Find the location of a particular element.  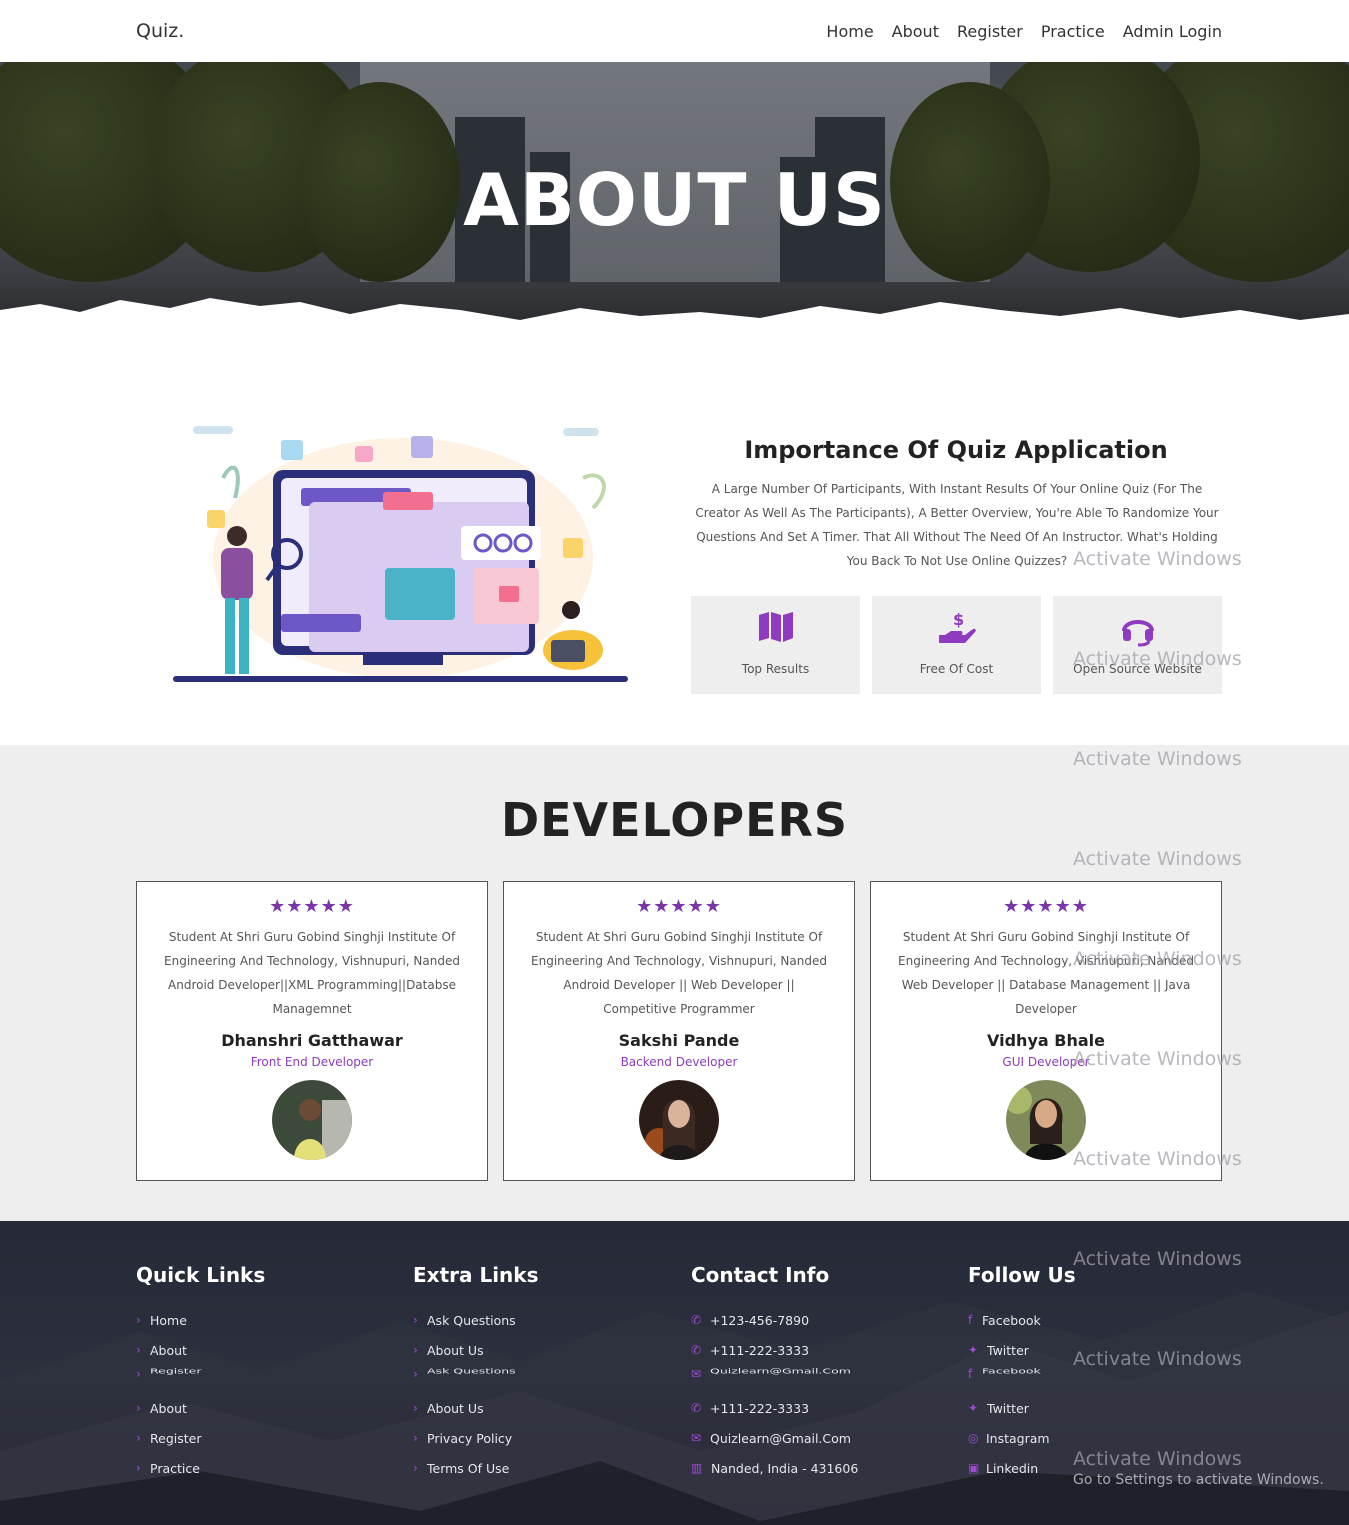

feature-label: Free Of Cost is located at coordinates (956, 669).